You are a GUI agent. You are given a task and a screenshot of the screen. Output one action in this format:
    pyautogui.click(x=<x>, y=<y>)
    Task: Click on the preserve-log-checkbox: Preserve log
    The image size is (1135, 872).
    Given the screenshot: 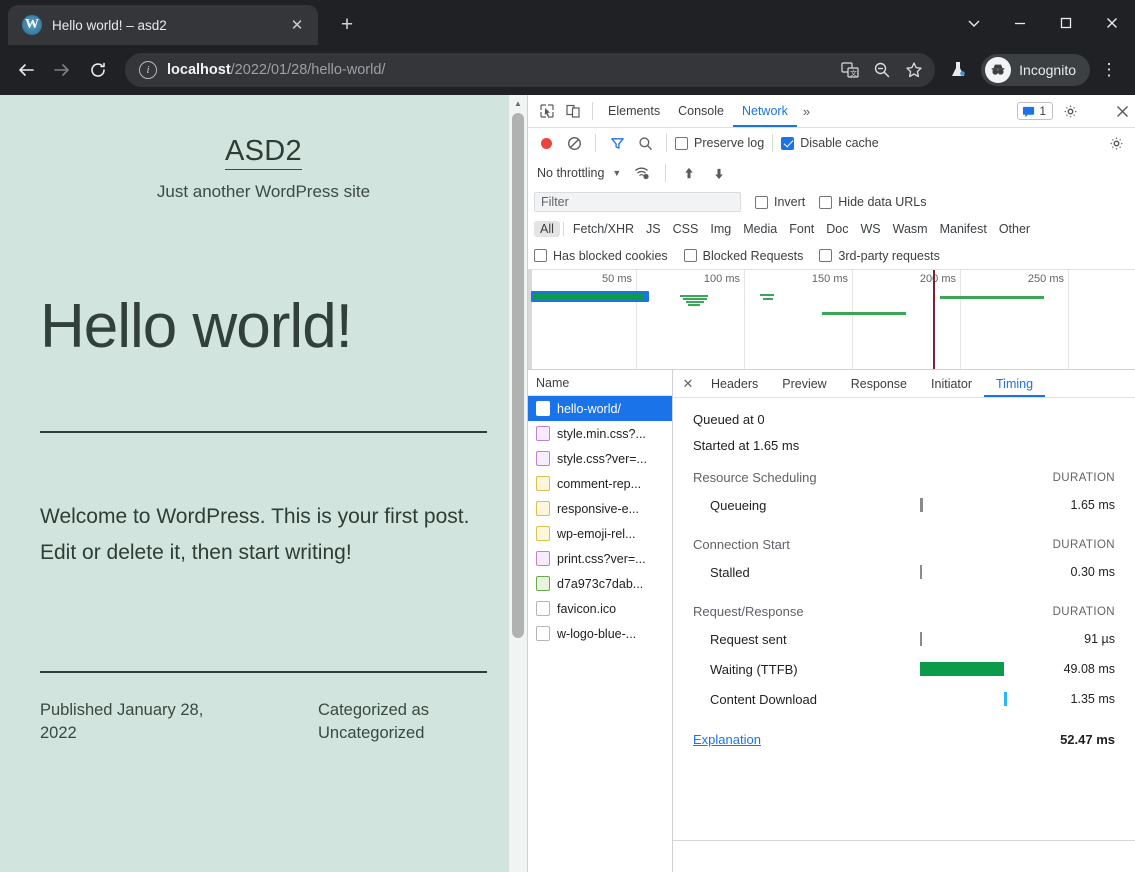 What is the action you would take?
    pyautogui.click(x=719, y=143)
    